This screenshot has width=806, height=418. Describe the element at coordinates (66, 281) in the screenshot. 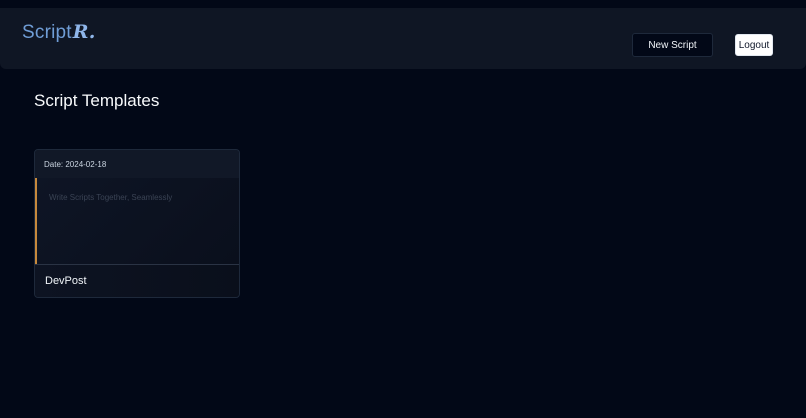

I see `card-title: DevPost` at that location.